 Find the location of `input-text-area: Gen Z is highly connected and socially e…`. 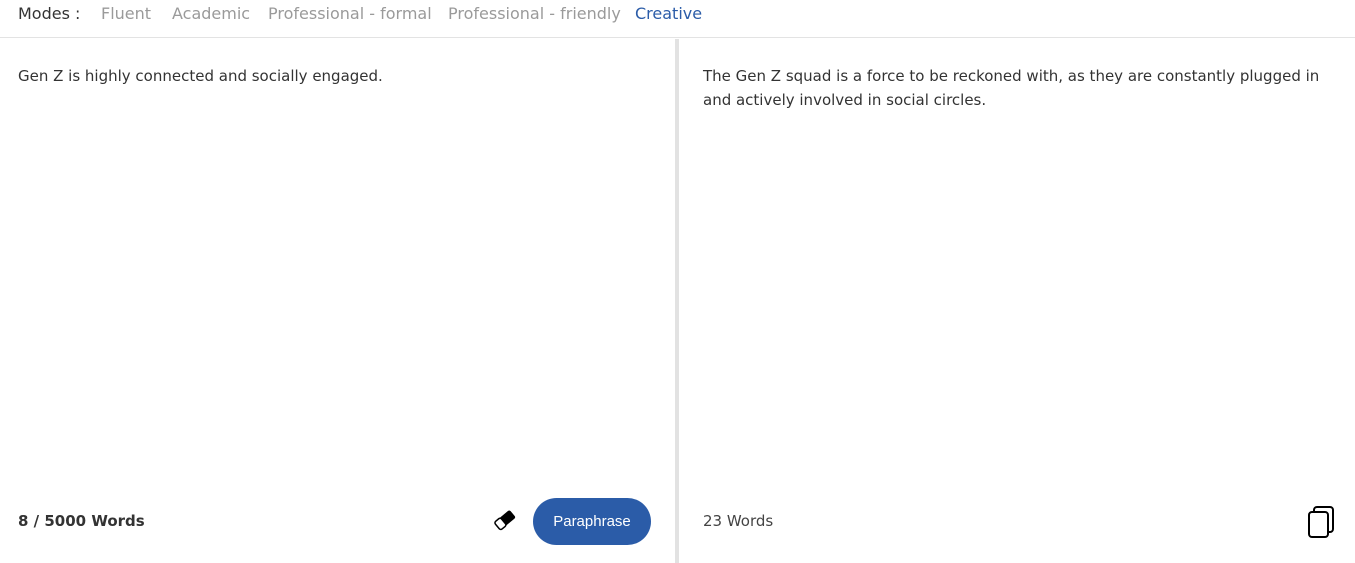

input-text-area: Gen Z is highly connected and socially e… is located at coordinates (338, 76).